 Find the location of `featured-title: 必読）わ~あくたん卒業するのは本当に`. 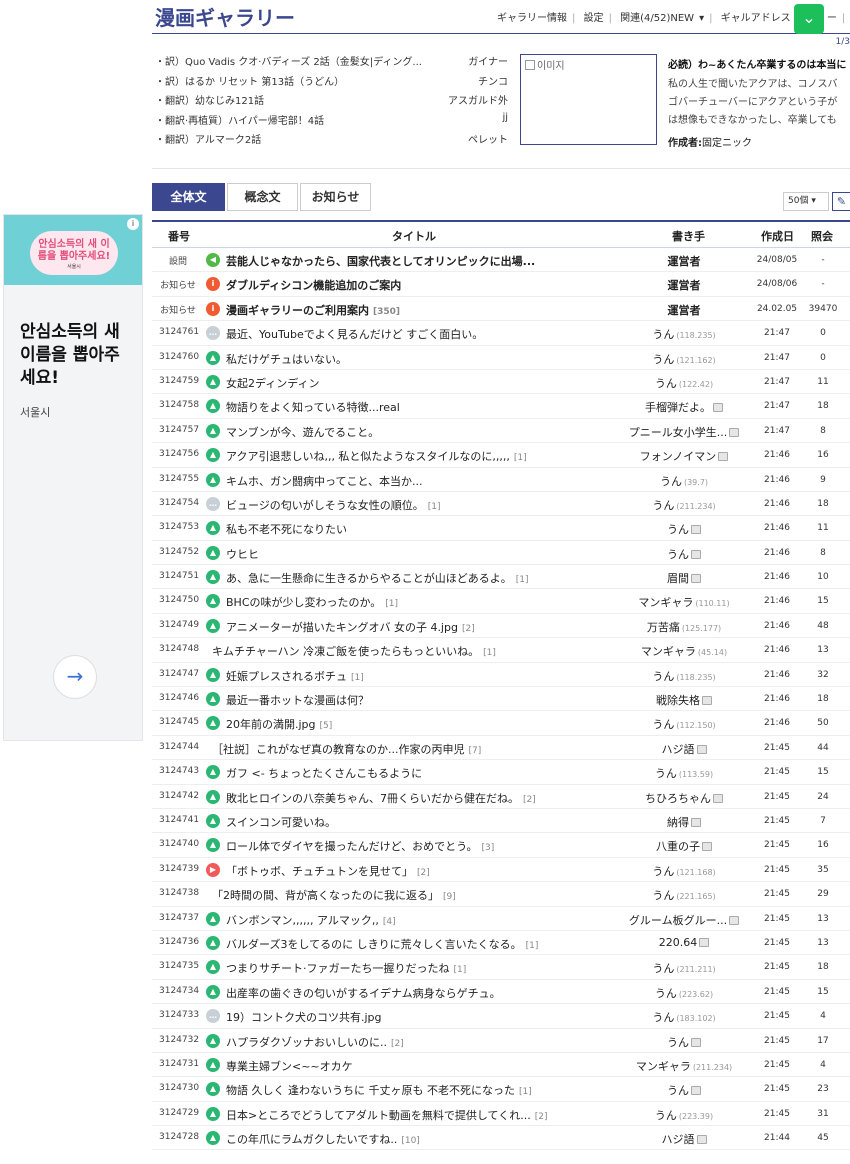

featured-title: 必読）わ~あくたん卒業するのは本当に is located at coordinates (759, 63).